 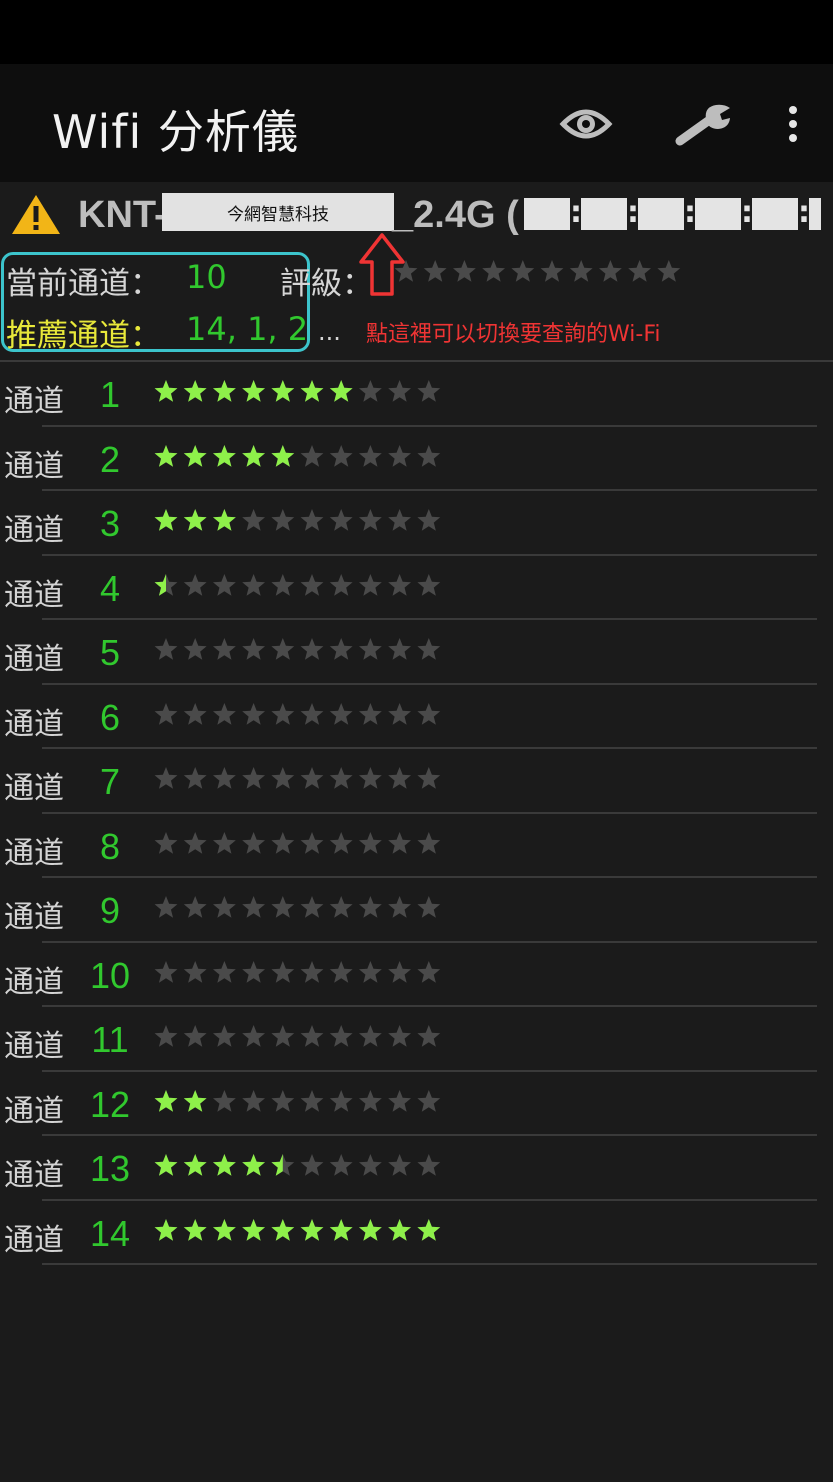 What do you see at coordinates (110, 588) in the screenshot?
I see `channel-number: 4` at bounding box center [110, 588].